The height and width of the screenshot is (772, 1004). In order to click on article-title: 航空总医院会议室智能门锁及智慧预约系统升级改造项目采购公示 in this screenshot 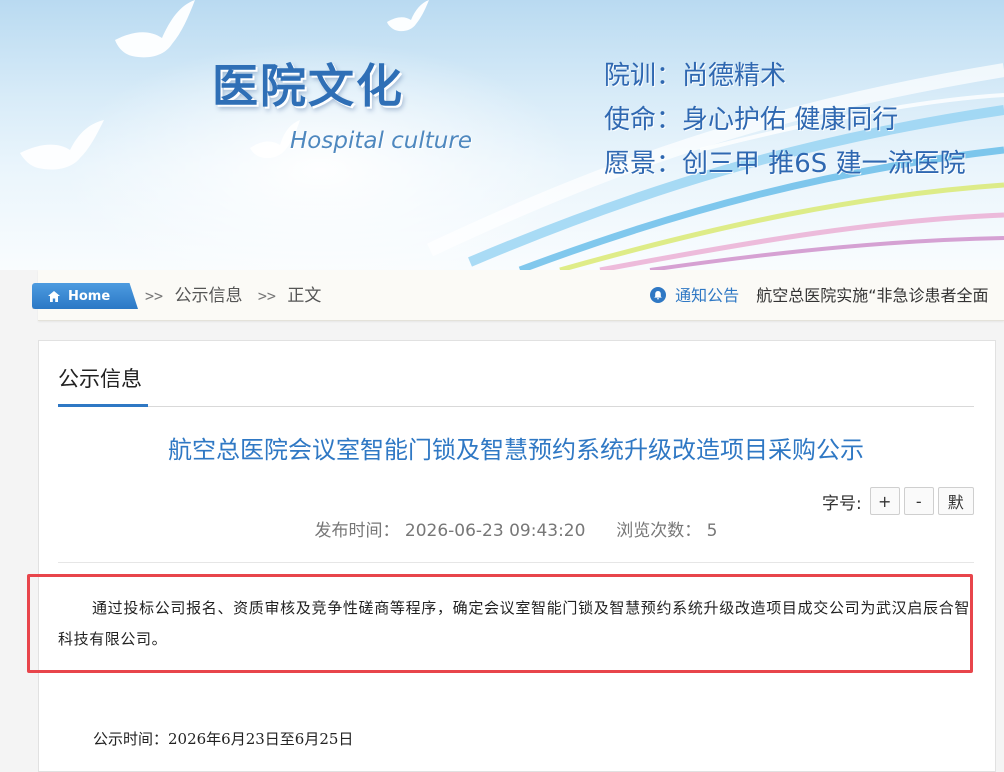, I will do `click(516, 450)`.